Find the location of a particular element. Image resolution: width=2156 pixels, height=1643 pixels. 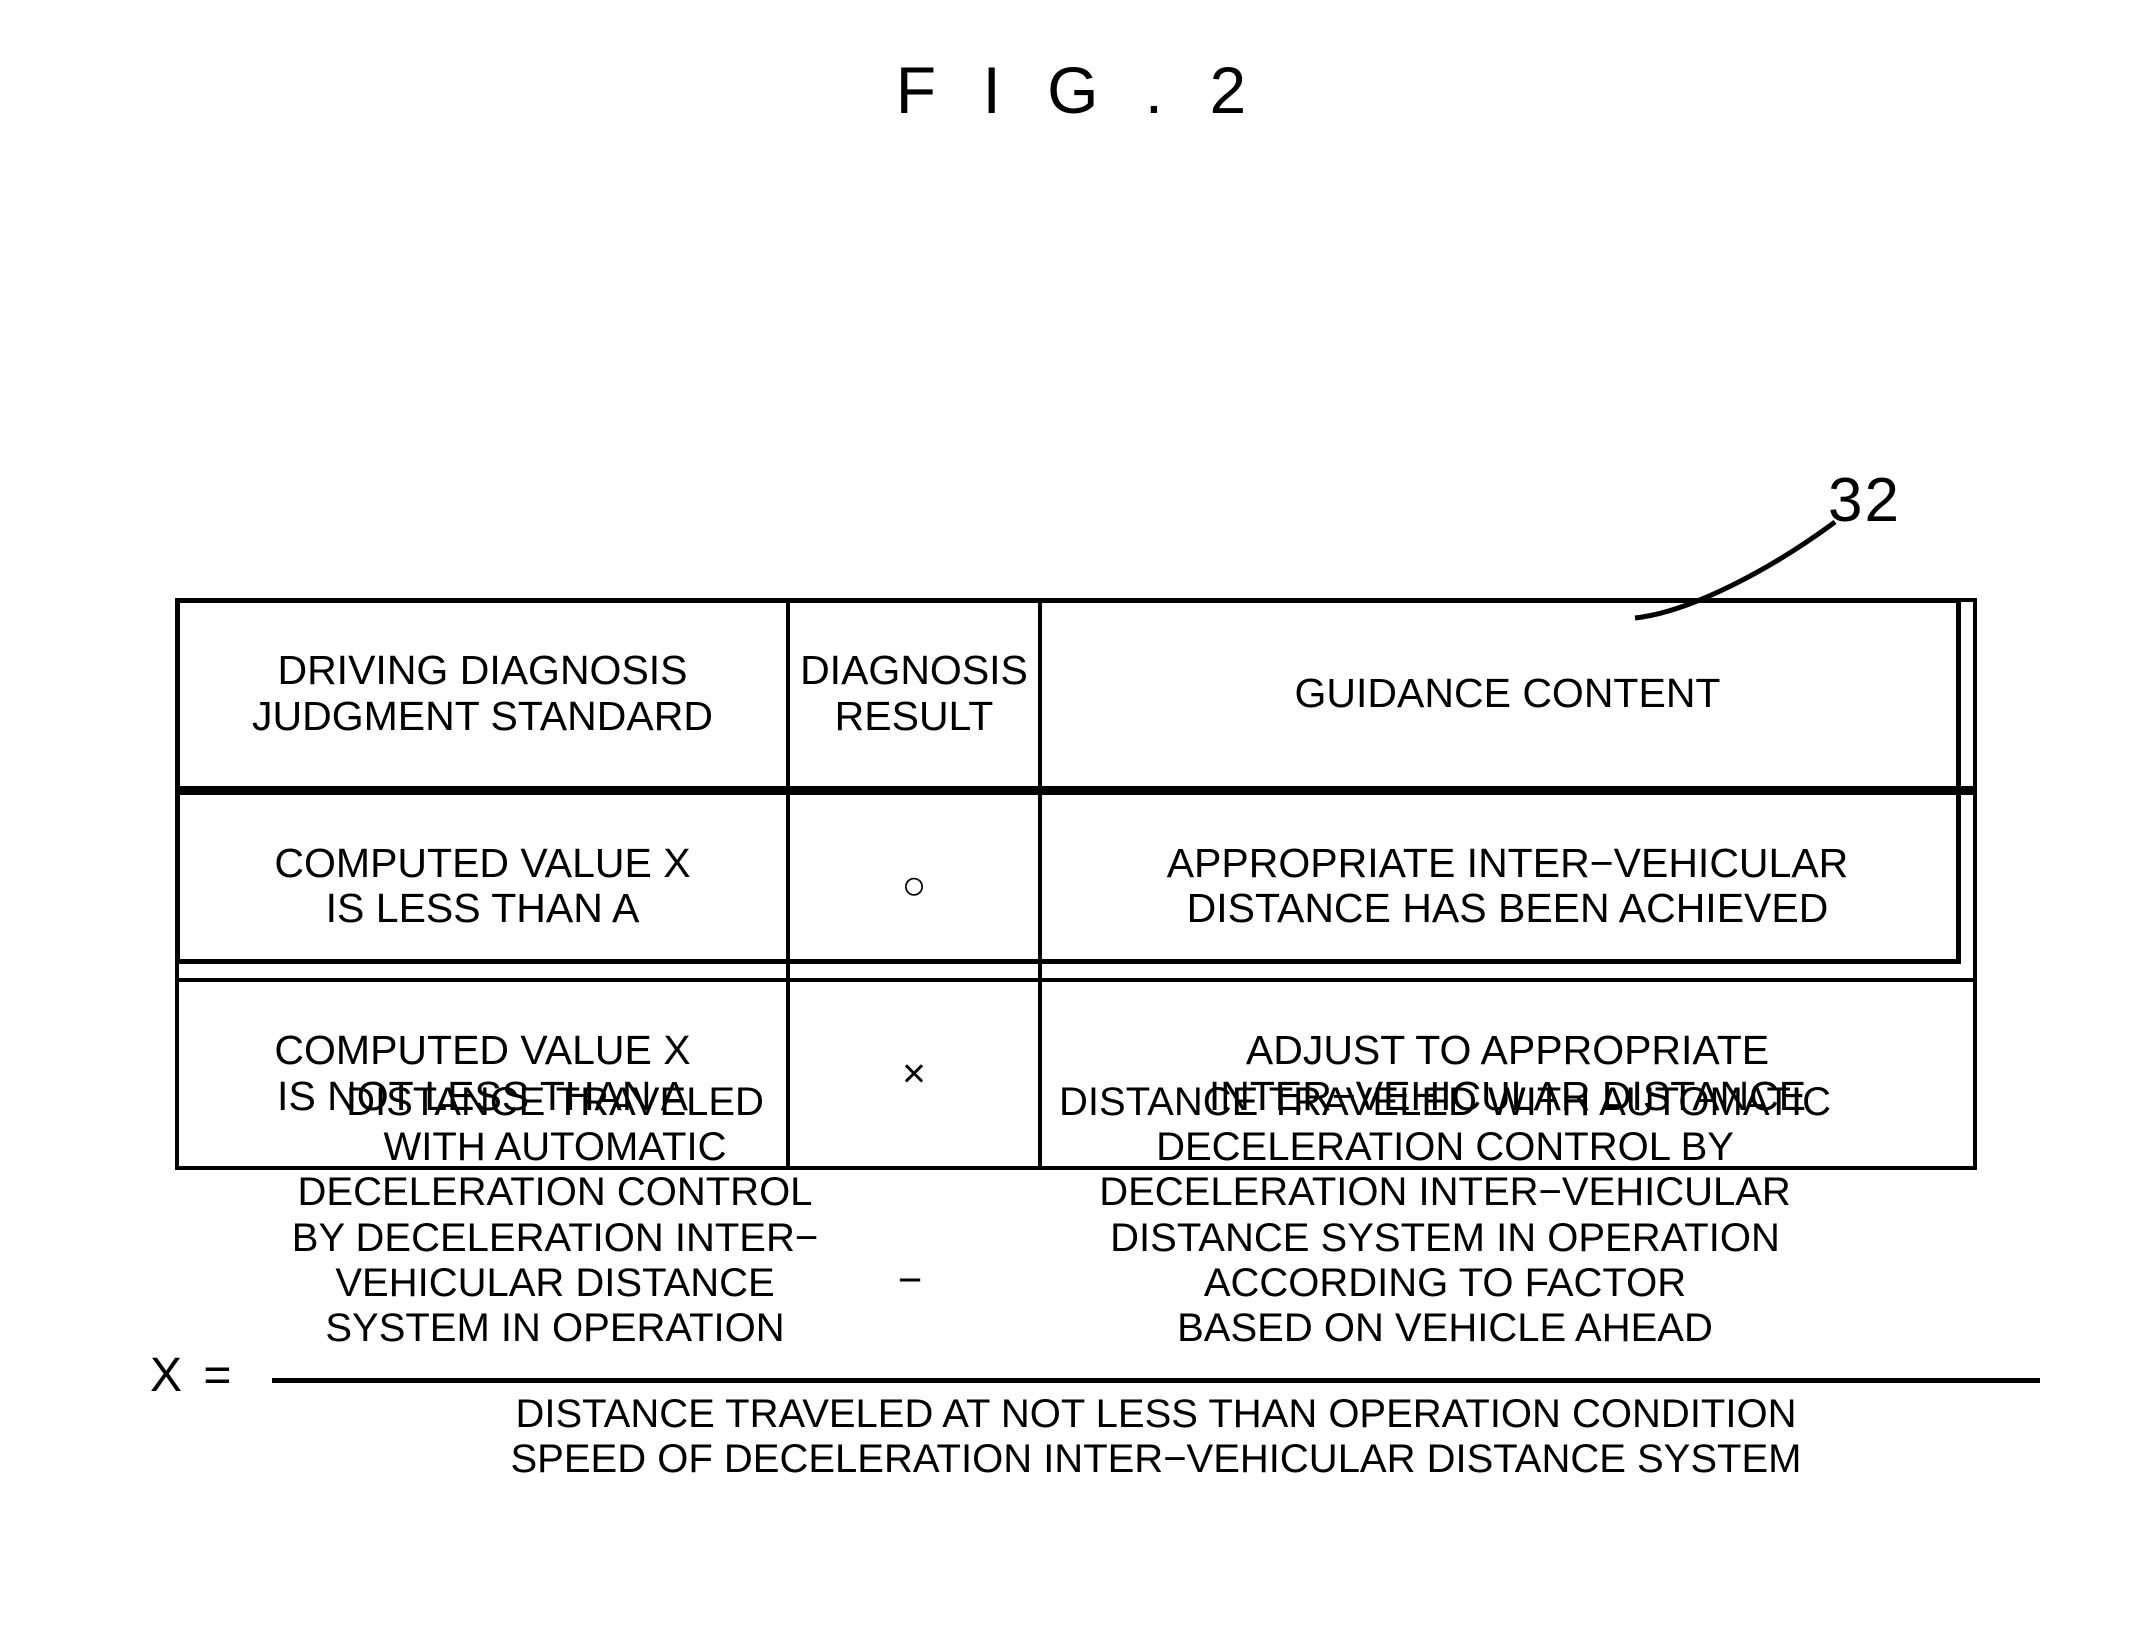

column-header-guidance-content: GUIDANCE CONTENT is located at coordinates (1507, 696).